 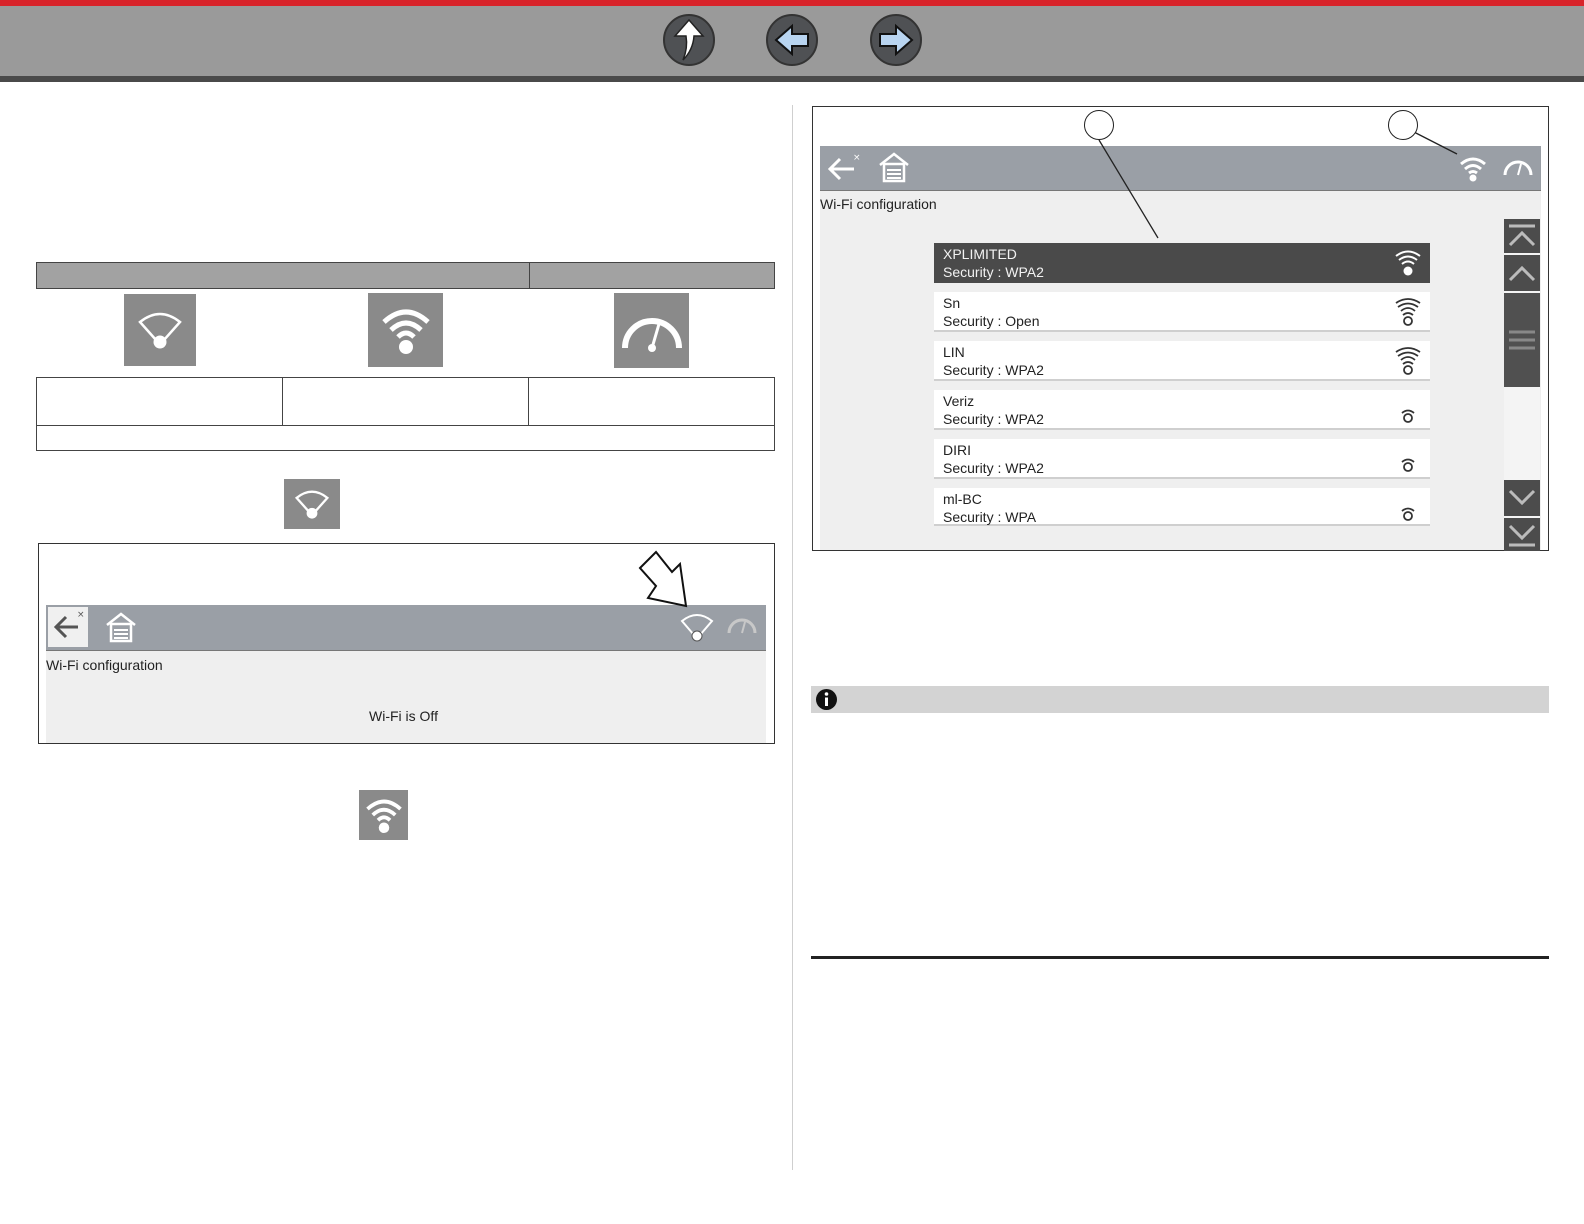 What do you see at coordinates (1182, 410) in the screenshot?
I see `network-item: Veriz Security : WPA2` at bounding box center [1182, 410].